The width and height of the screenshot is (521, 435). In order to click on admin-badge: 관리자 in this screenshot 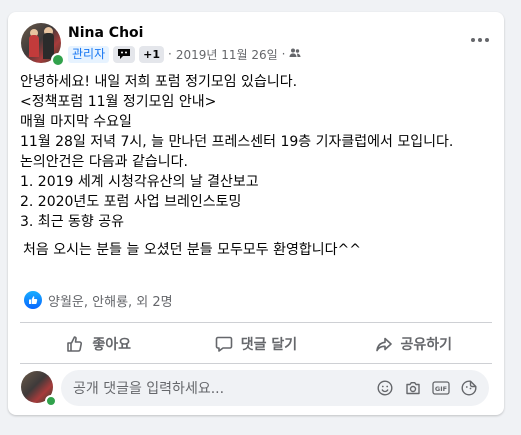, I will do `click(89, 54)`.